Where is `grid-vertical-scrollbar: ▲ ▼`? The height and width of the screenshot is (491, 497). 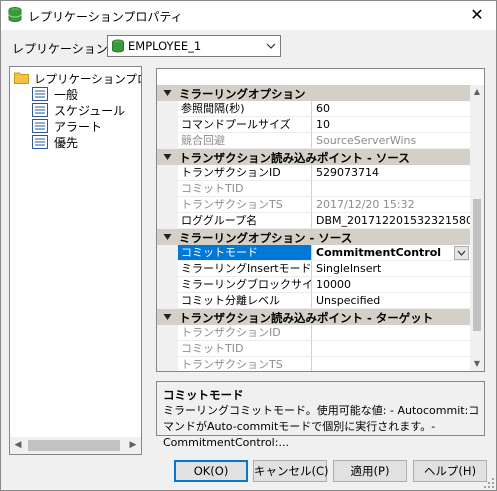
grid-vertical-scrollbar: ▲ ▼ is located at coordinates (477, 228).